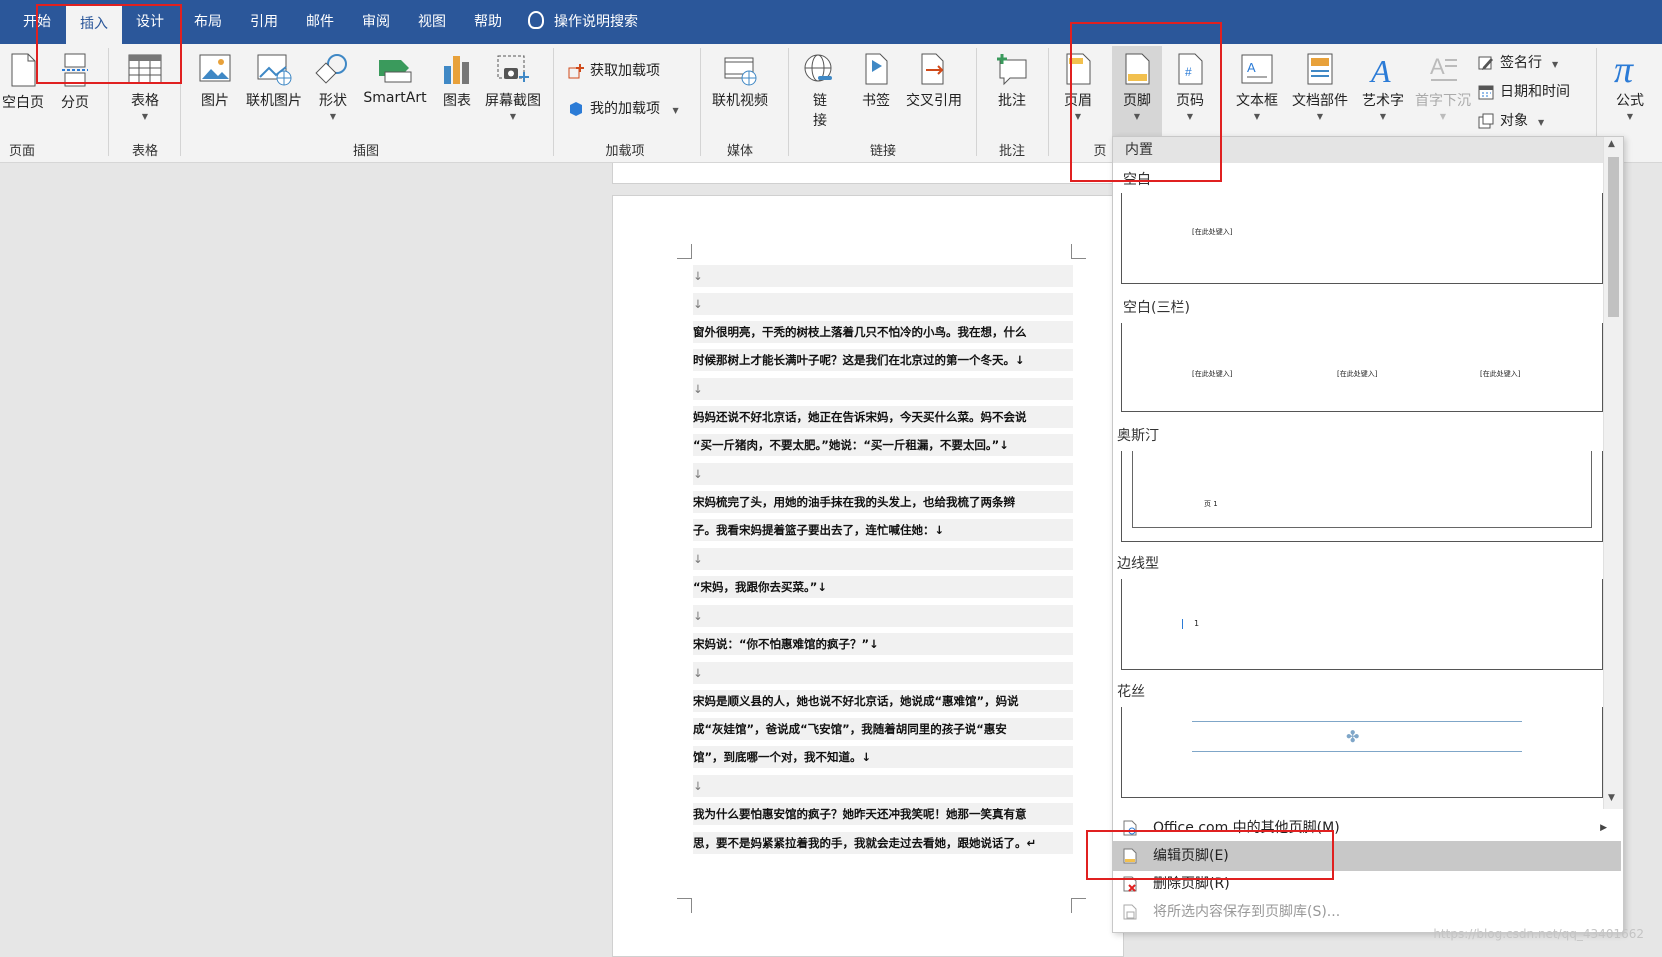 The width and height of the screenshot is (1662, 957). I want to click on save-to-gallery-icon, so click(1130, 912).